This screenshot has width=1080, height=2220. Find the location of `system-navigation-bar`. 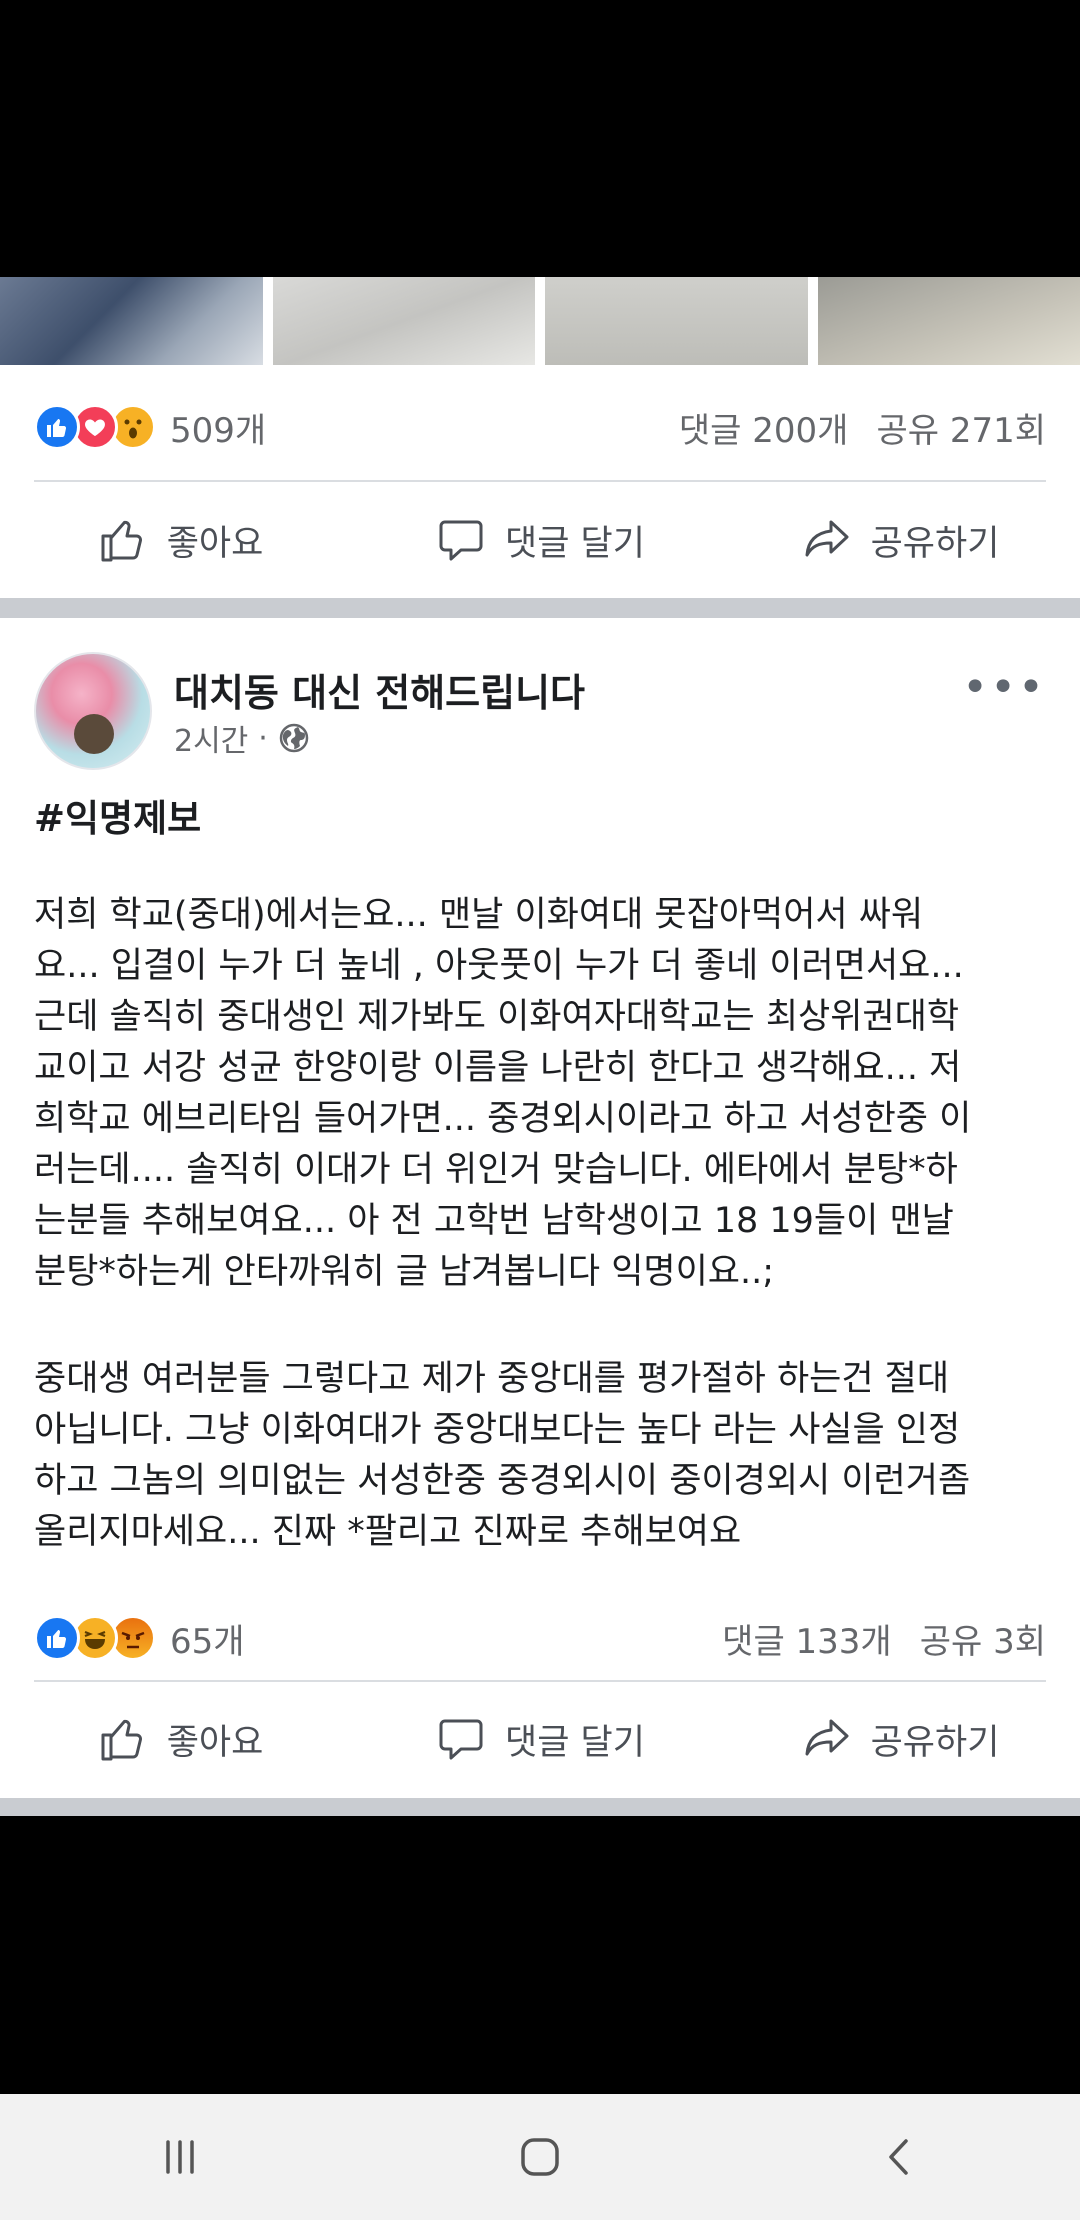

system-navigation-bar is located at coordinates (540, 2157).